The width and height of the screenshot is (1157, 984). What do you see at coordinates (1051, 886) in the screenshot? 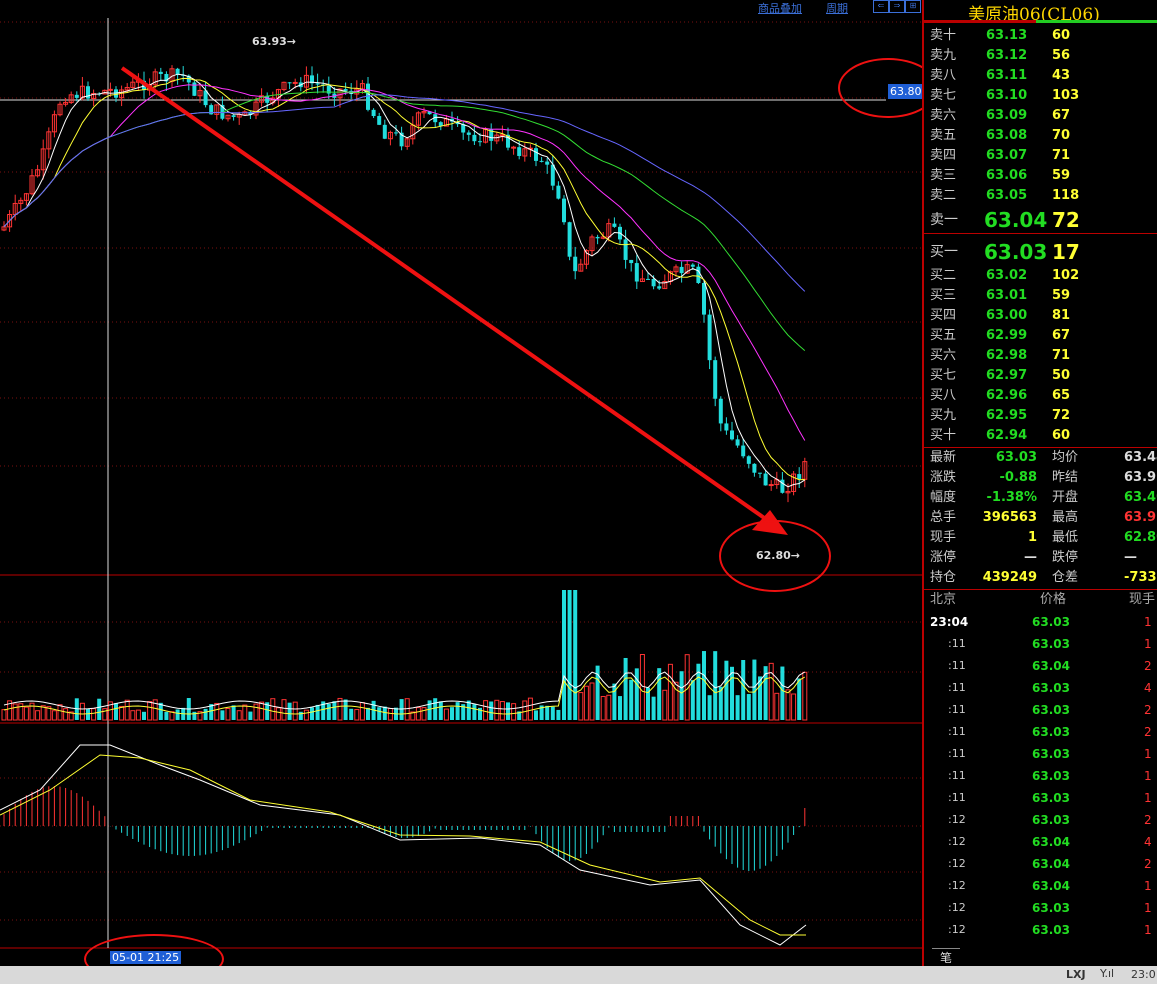
I see `tick-price: 63.04` at bounding box center [1051, 886].